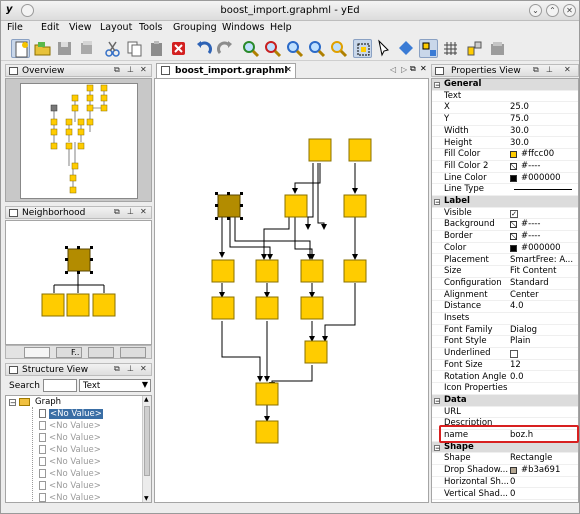 This screenshot has height=514, width=580. Describe the element at coordinates (544, 108) in the screenshot. I see `property-value: 25.0` at that location.